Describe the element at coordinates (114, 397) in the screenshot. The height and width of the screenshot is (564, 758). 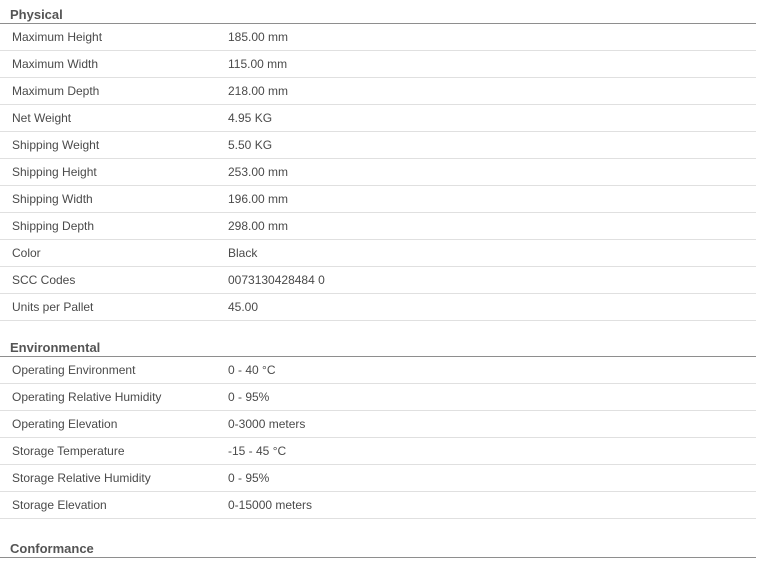
I see `spec-label: Operating Relative Humidity` at that location.